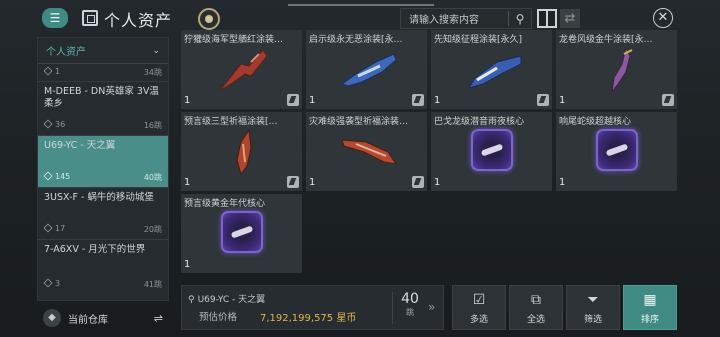 This screenshot has width=720, height=337. Describe the element at coordinates (103, 73) in the screenshot. I see `location-item: 1 34跳` at that location.